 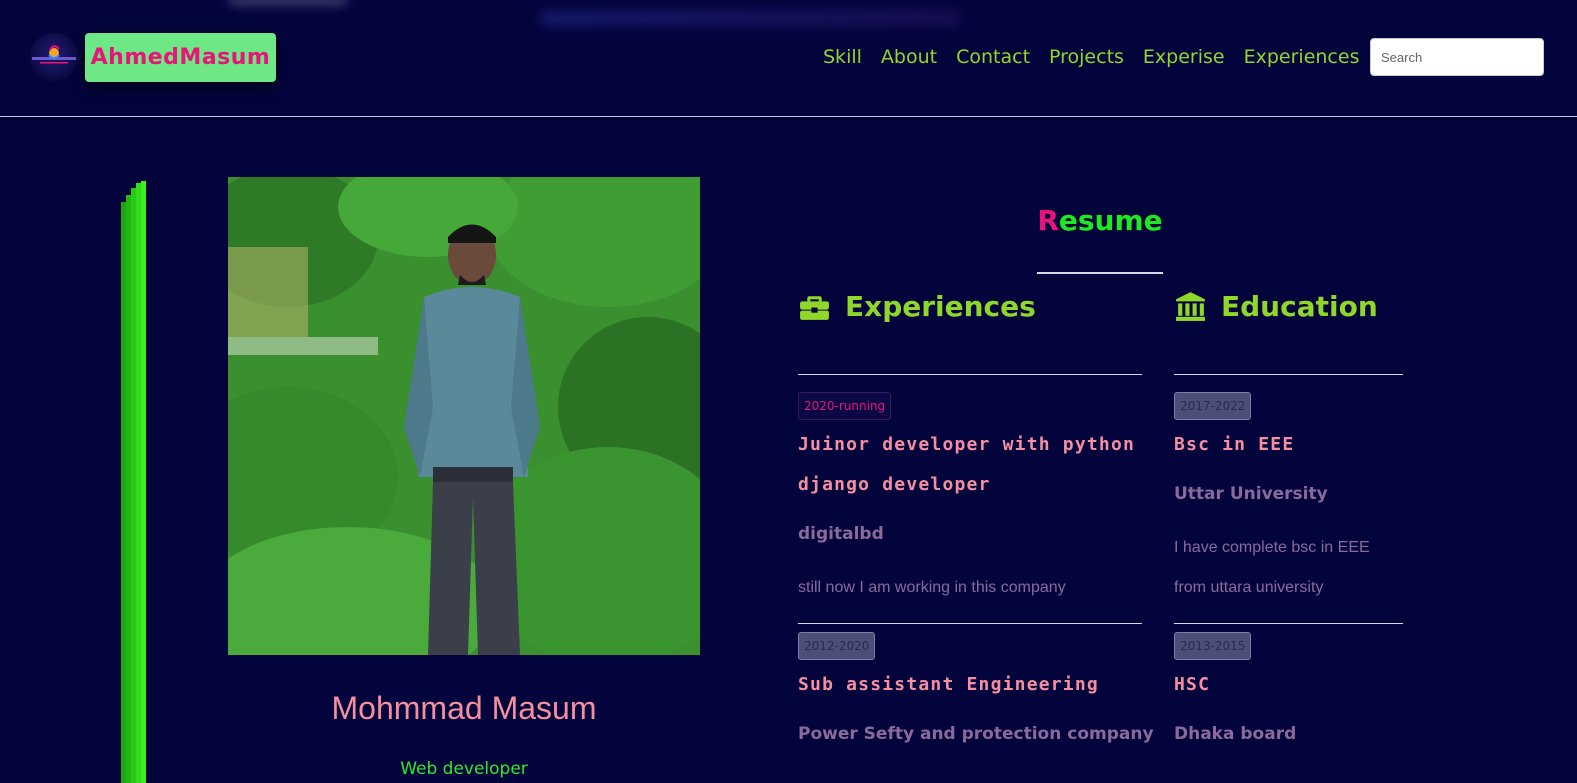 I want to click on resume-underline, so click(x=1100, y=273).